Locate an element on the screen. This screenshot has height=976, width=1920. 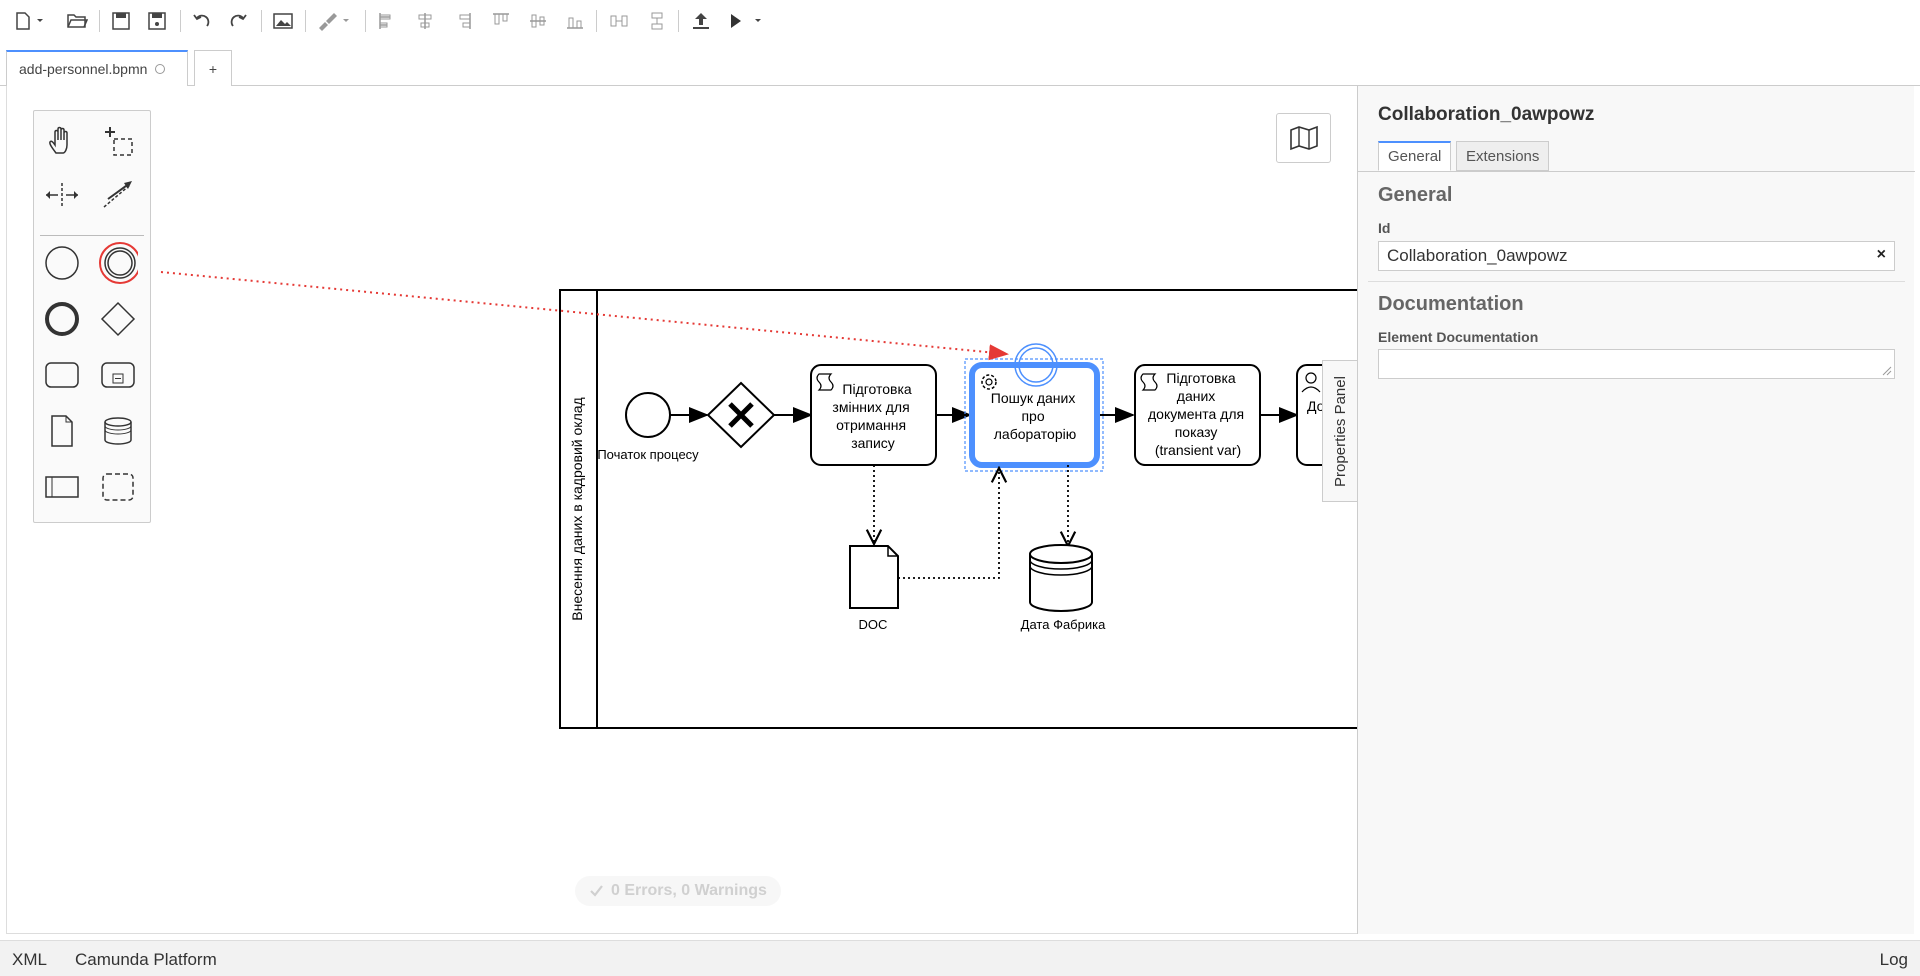
data-object-label: DOC is located at coordinates (873, 624).